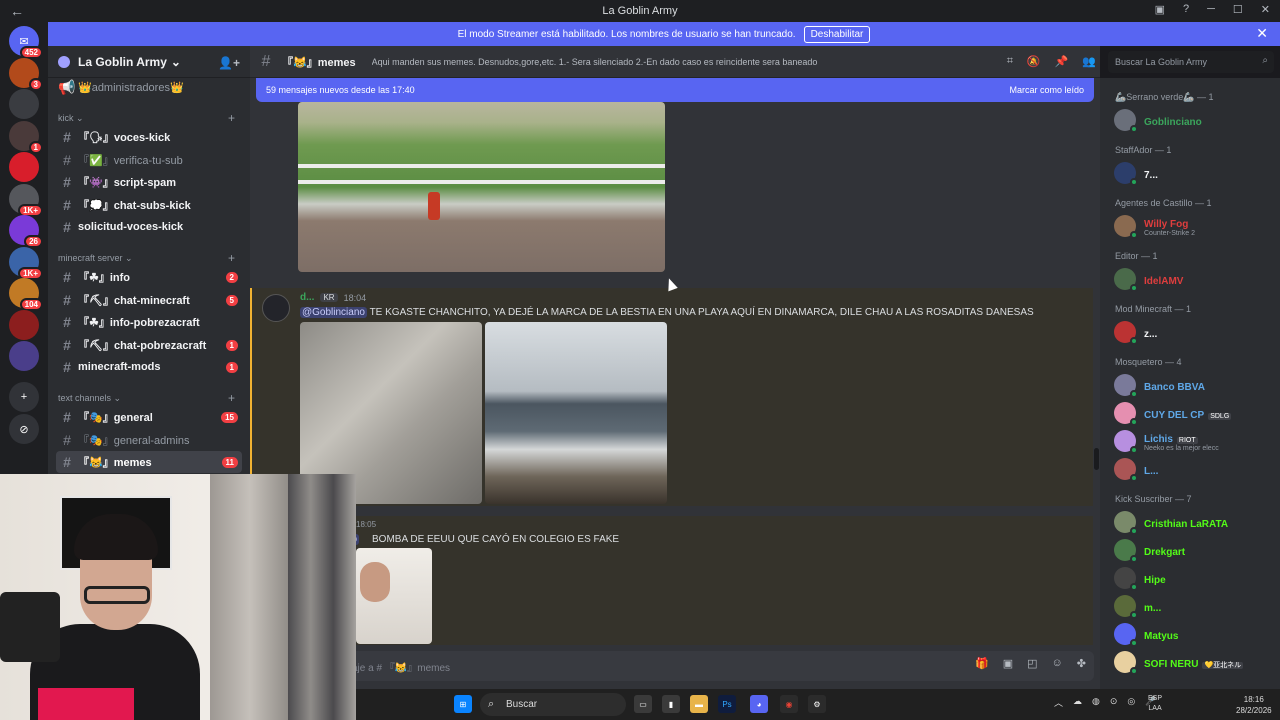  I want to click on member-item: Cristhian LaRATA, so click(1171, 522).